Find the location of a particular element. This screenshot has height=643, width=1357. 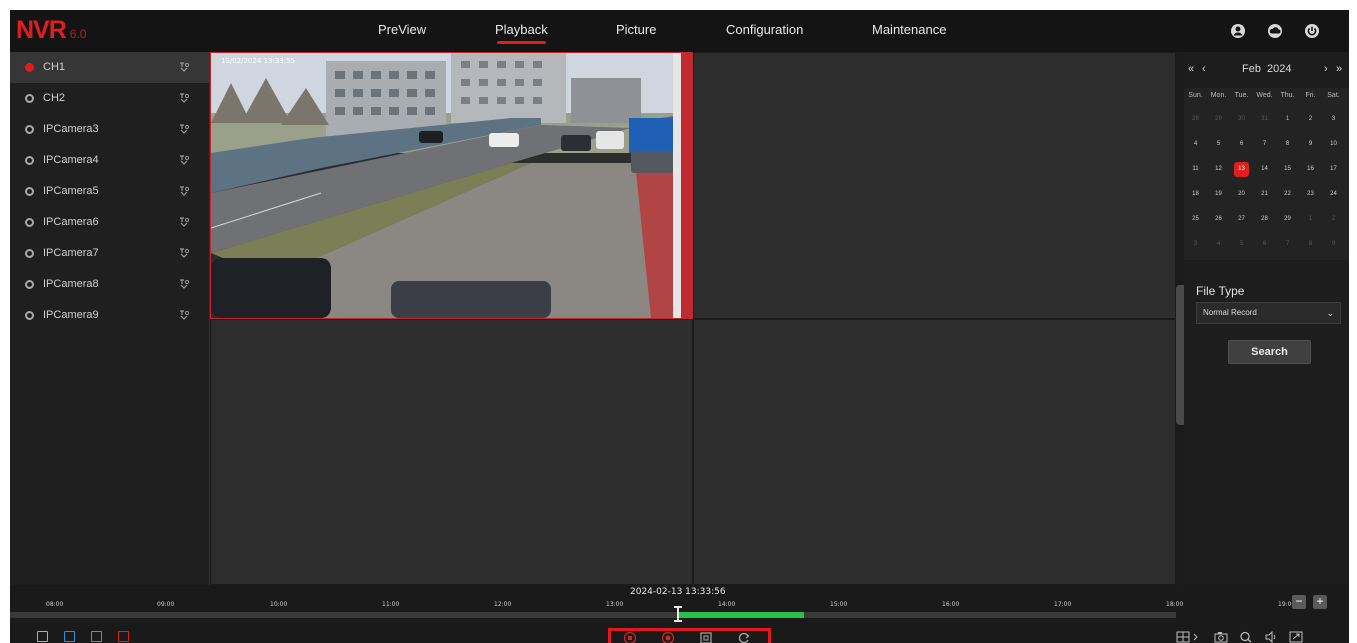

search-button: Search is located at coordinates (1269, 352).